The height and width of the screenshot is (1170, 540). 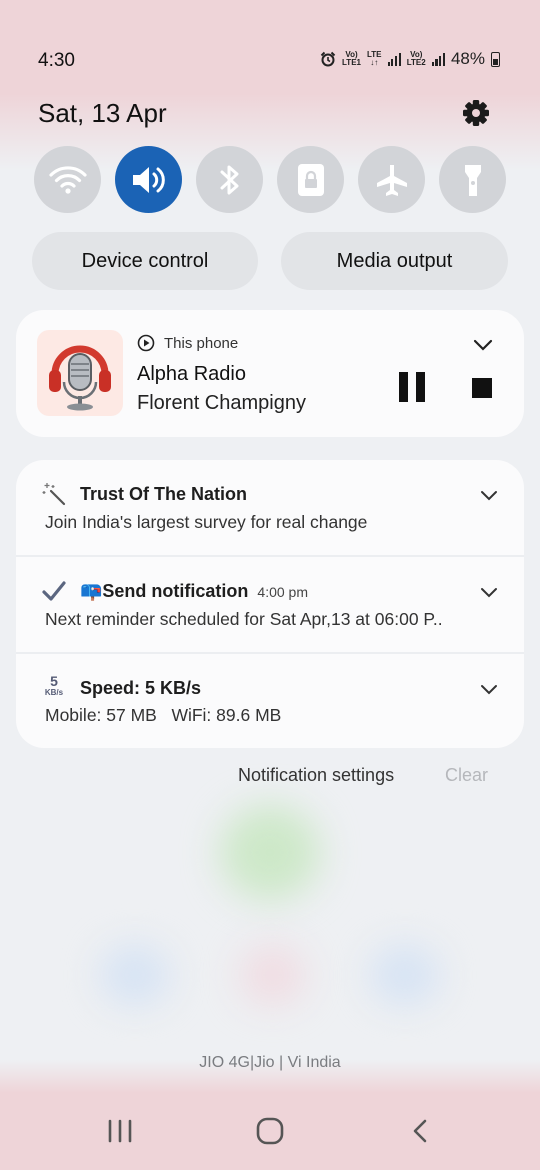 I want to click on airplane-icon, so click(x=391, y=180).